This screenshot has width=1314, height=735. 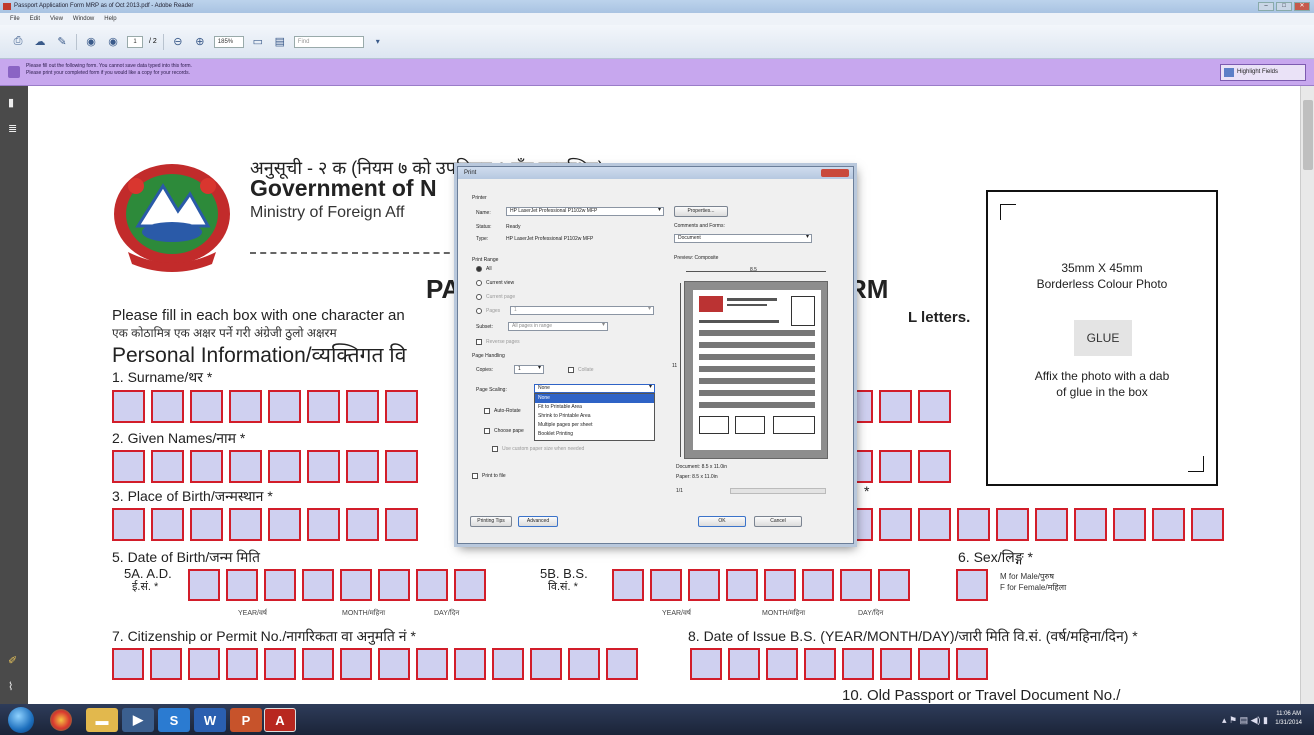 I want to click on pages-radio, so click(x=479, y=311).